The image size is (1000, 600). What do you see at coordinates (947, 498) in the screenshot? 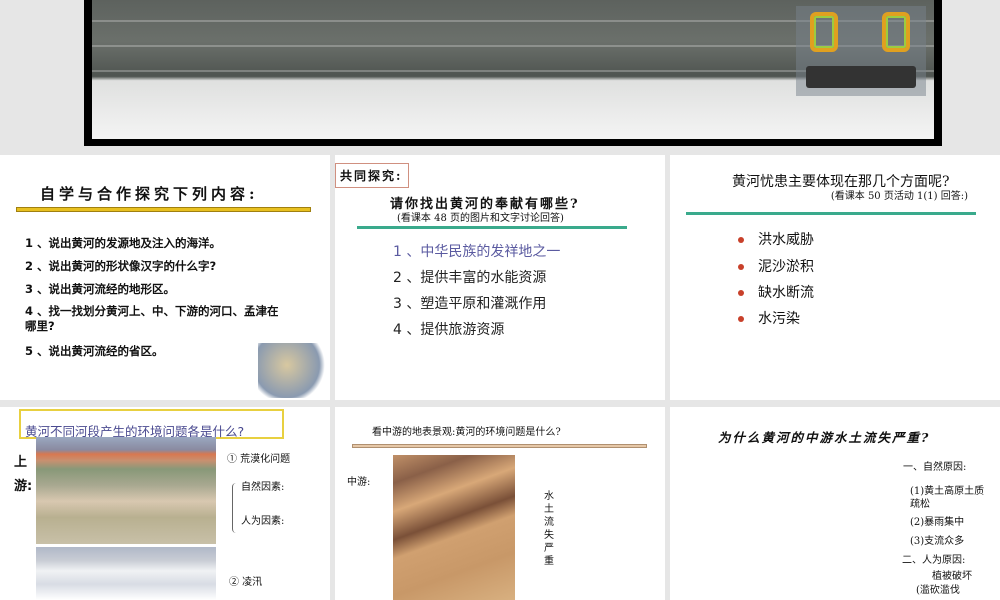
I see `text-line: (1)黄土高原土质疏松` at bounding box center [947, 498].